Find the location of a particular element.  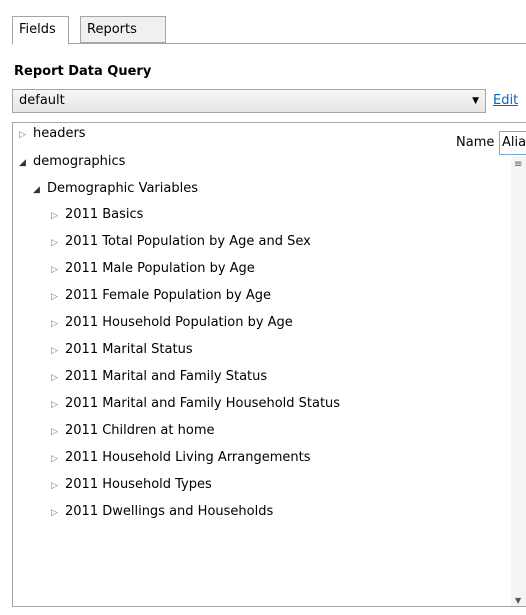

tree-node-item: ▷ 2011 Household Population by Age is located at coordinates (172, 323).